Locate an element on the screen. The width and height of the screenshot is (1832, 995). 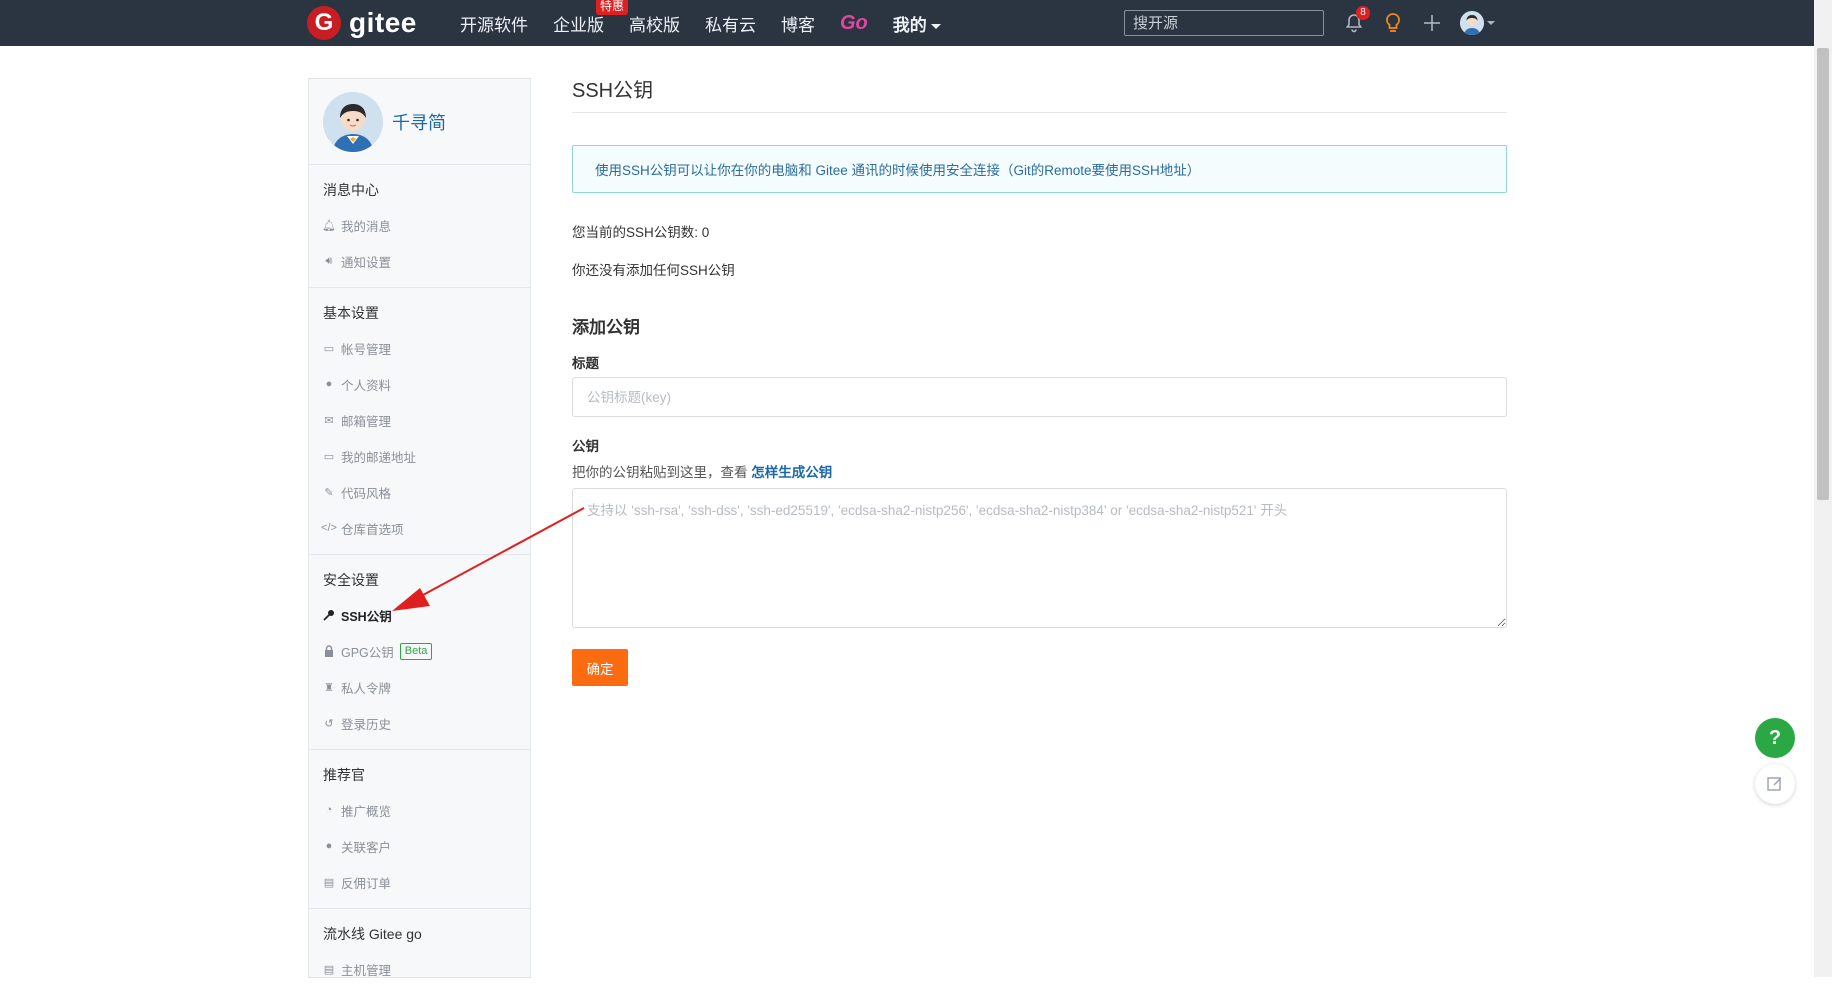
profile-card: 千寻简 is located at coordinates (419, 122).